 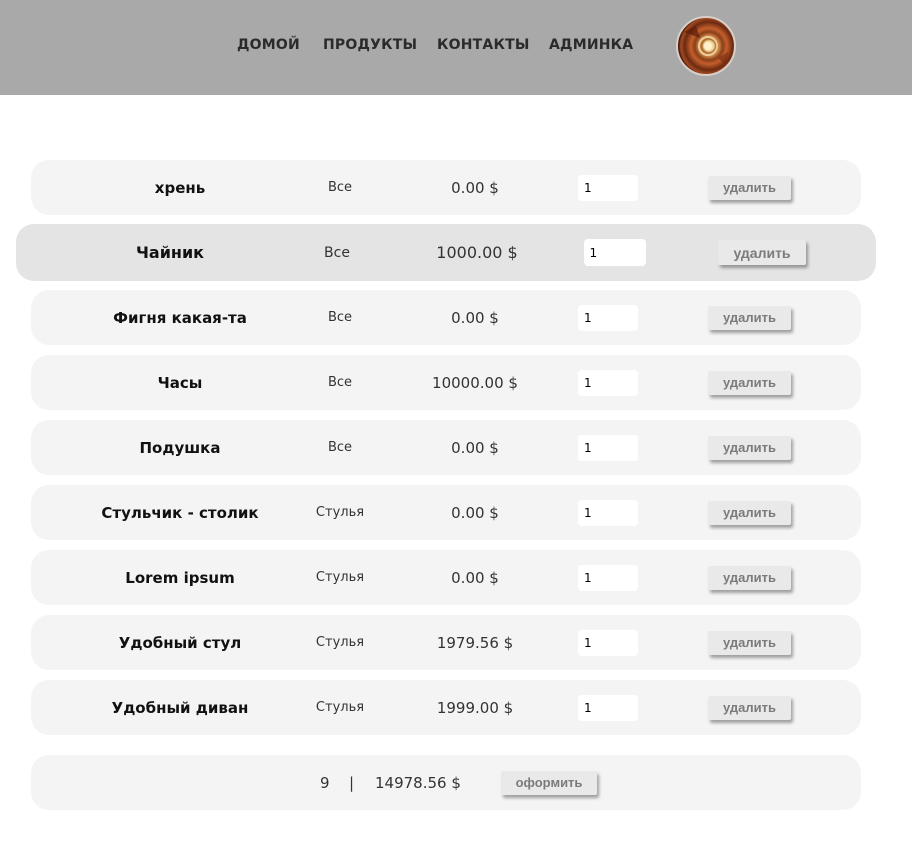 What do you see at coordinates (418, 782) in the screenshot?
I see `cart-total: 14978.56 $` at bounding box center [418, 782].